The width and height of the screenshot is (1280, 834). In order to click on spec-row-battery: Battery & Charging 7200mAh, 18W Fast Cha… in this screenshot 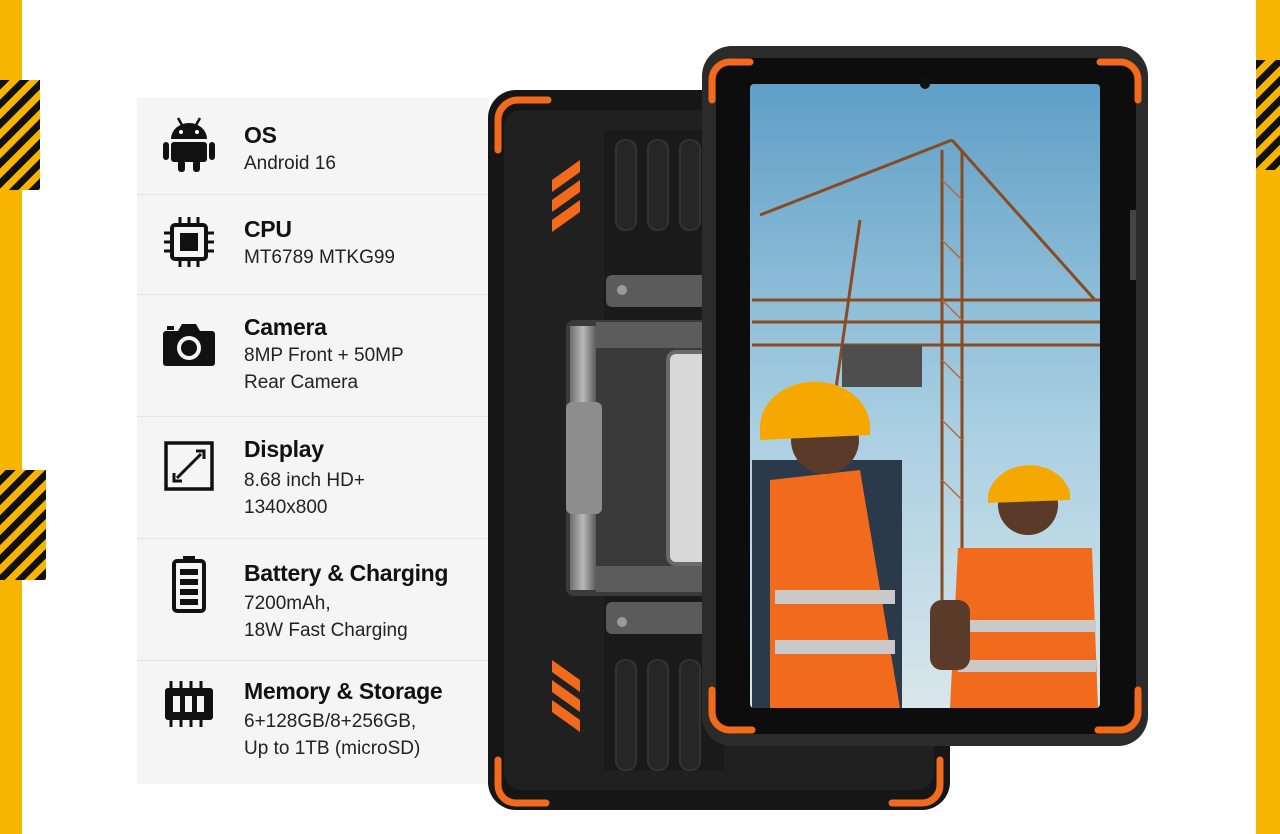, I will do `click(313, 599)`.